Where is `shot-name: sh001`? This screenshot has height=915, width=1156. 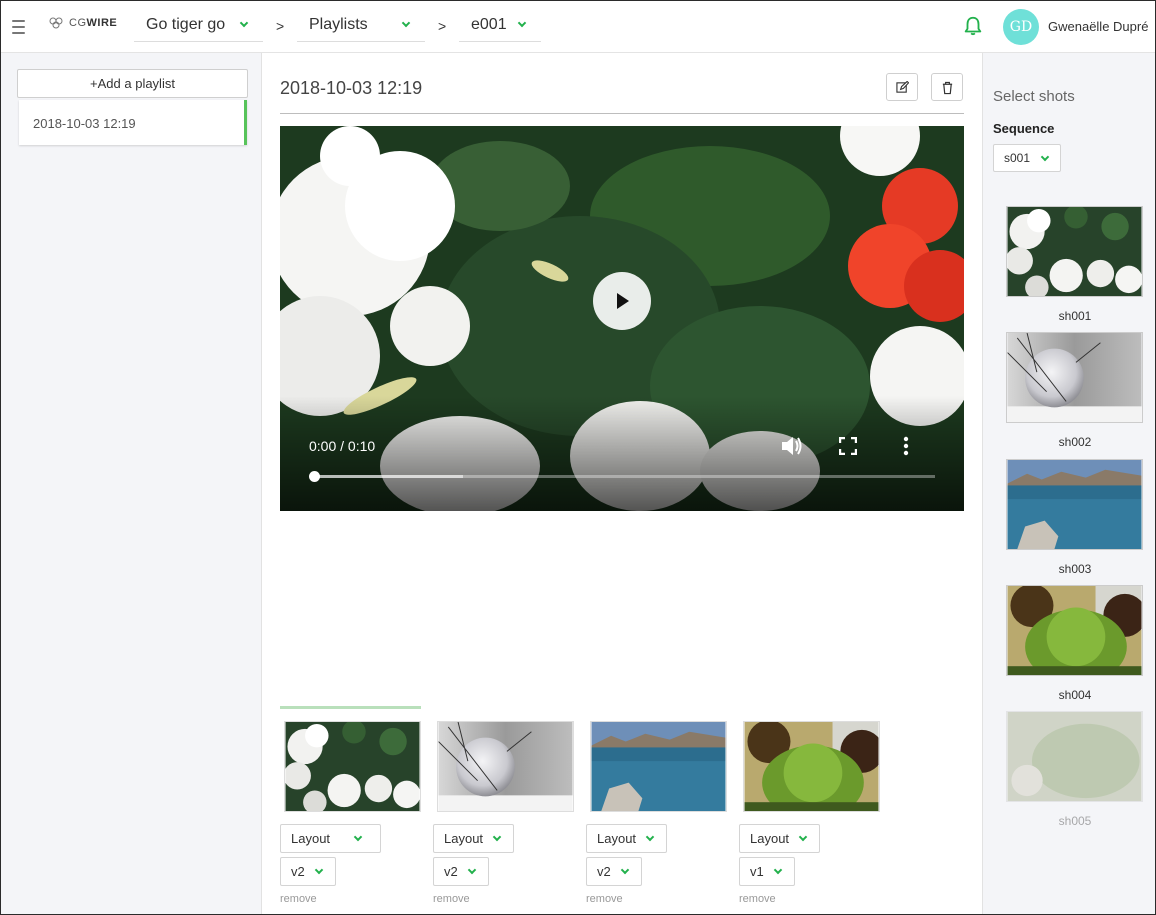
shot-name: sh001 is located at coordinates (1075, 316).